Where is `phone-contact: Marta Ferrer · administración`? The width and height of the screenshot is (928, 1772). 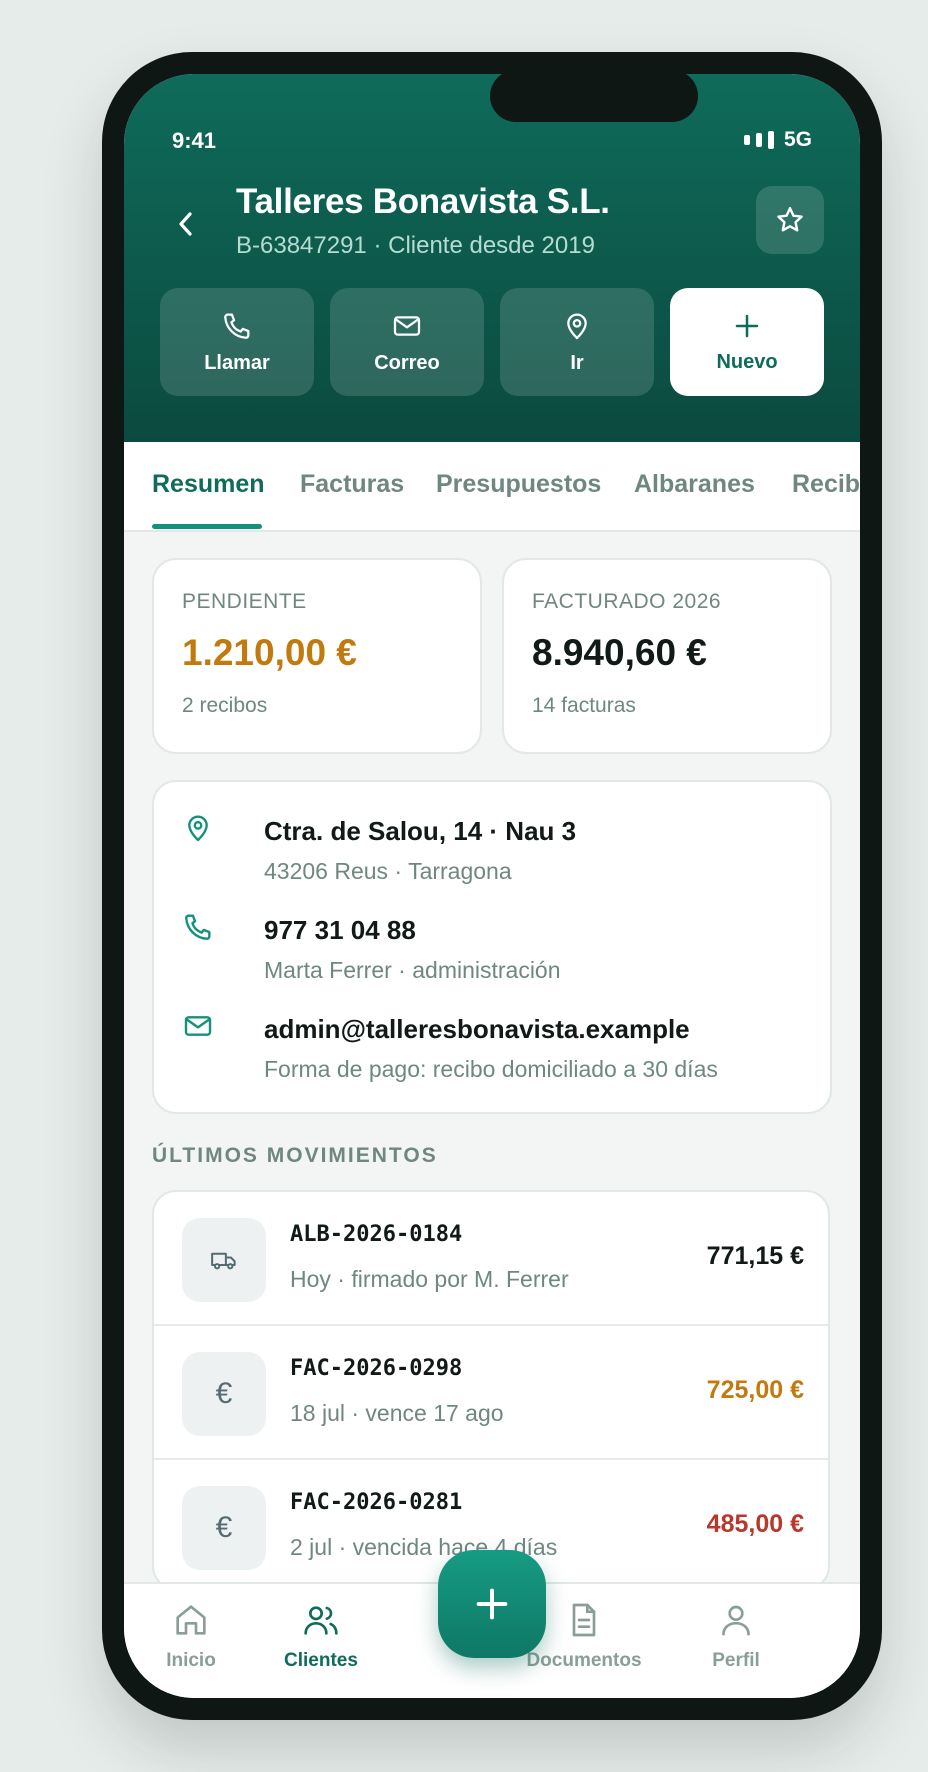
phone-contact: Marta Ferrer · administración is located at coordinates (412, 970).